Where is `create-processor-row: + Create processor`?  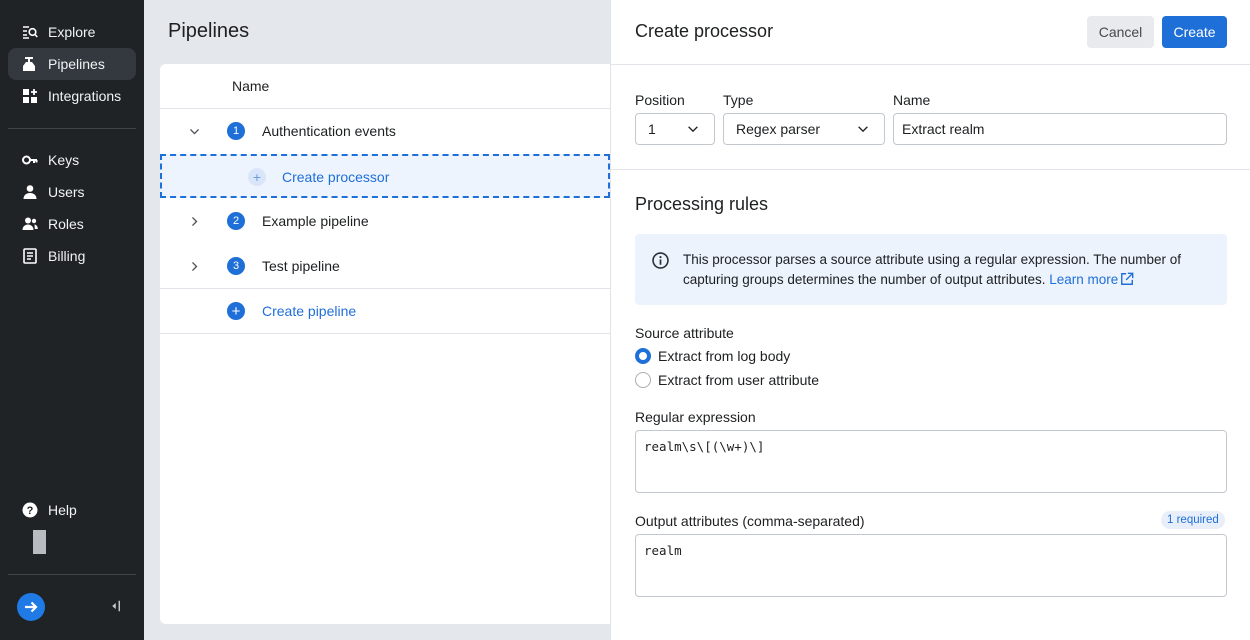 create-processor-row: + Create processor is located at coordinates (385, 176).